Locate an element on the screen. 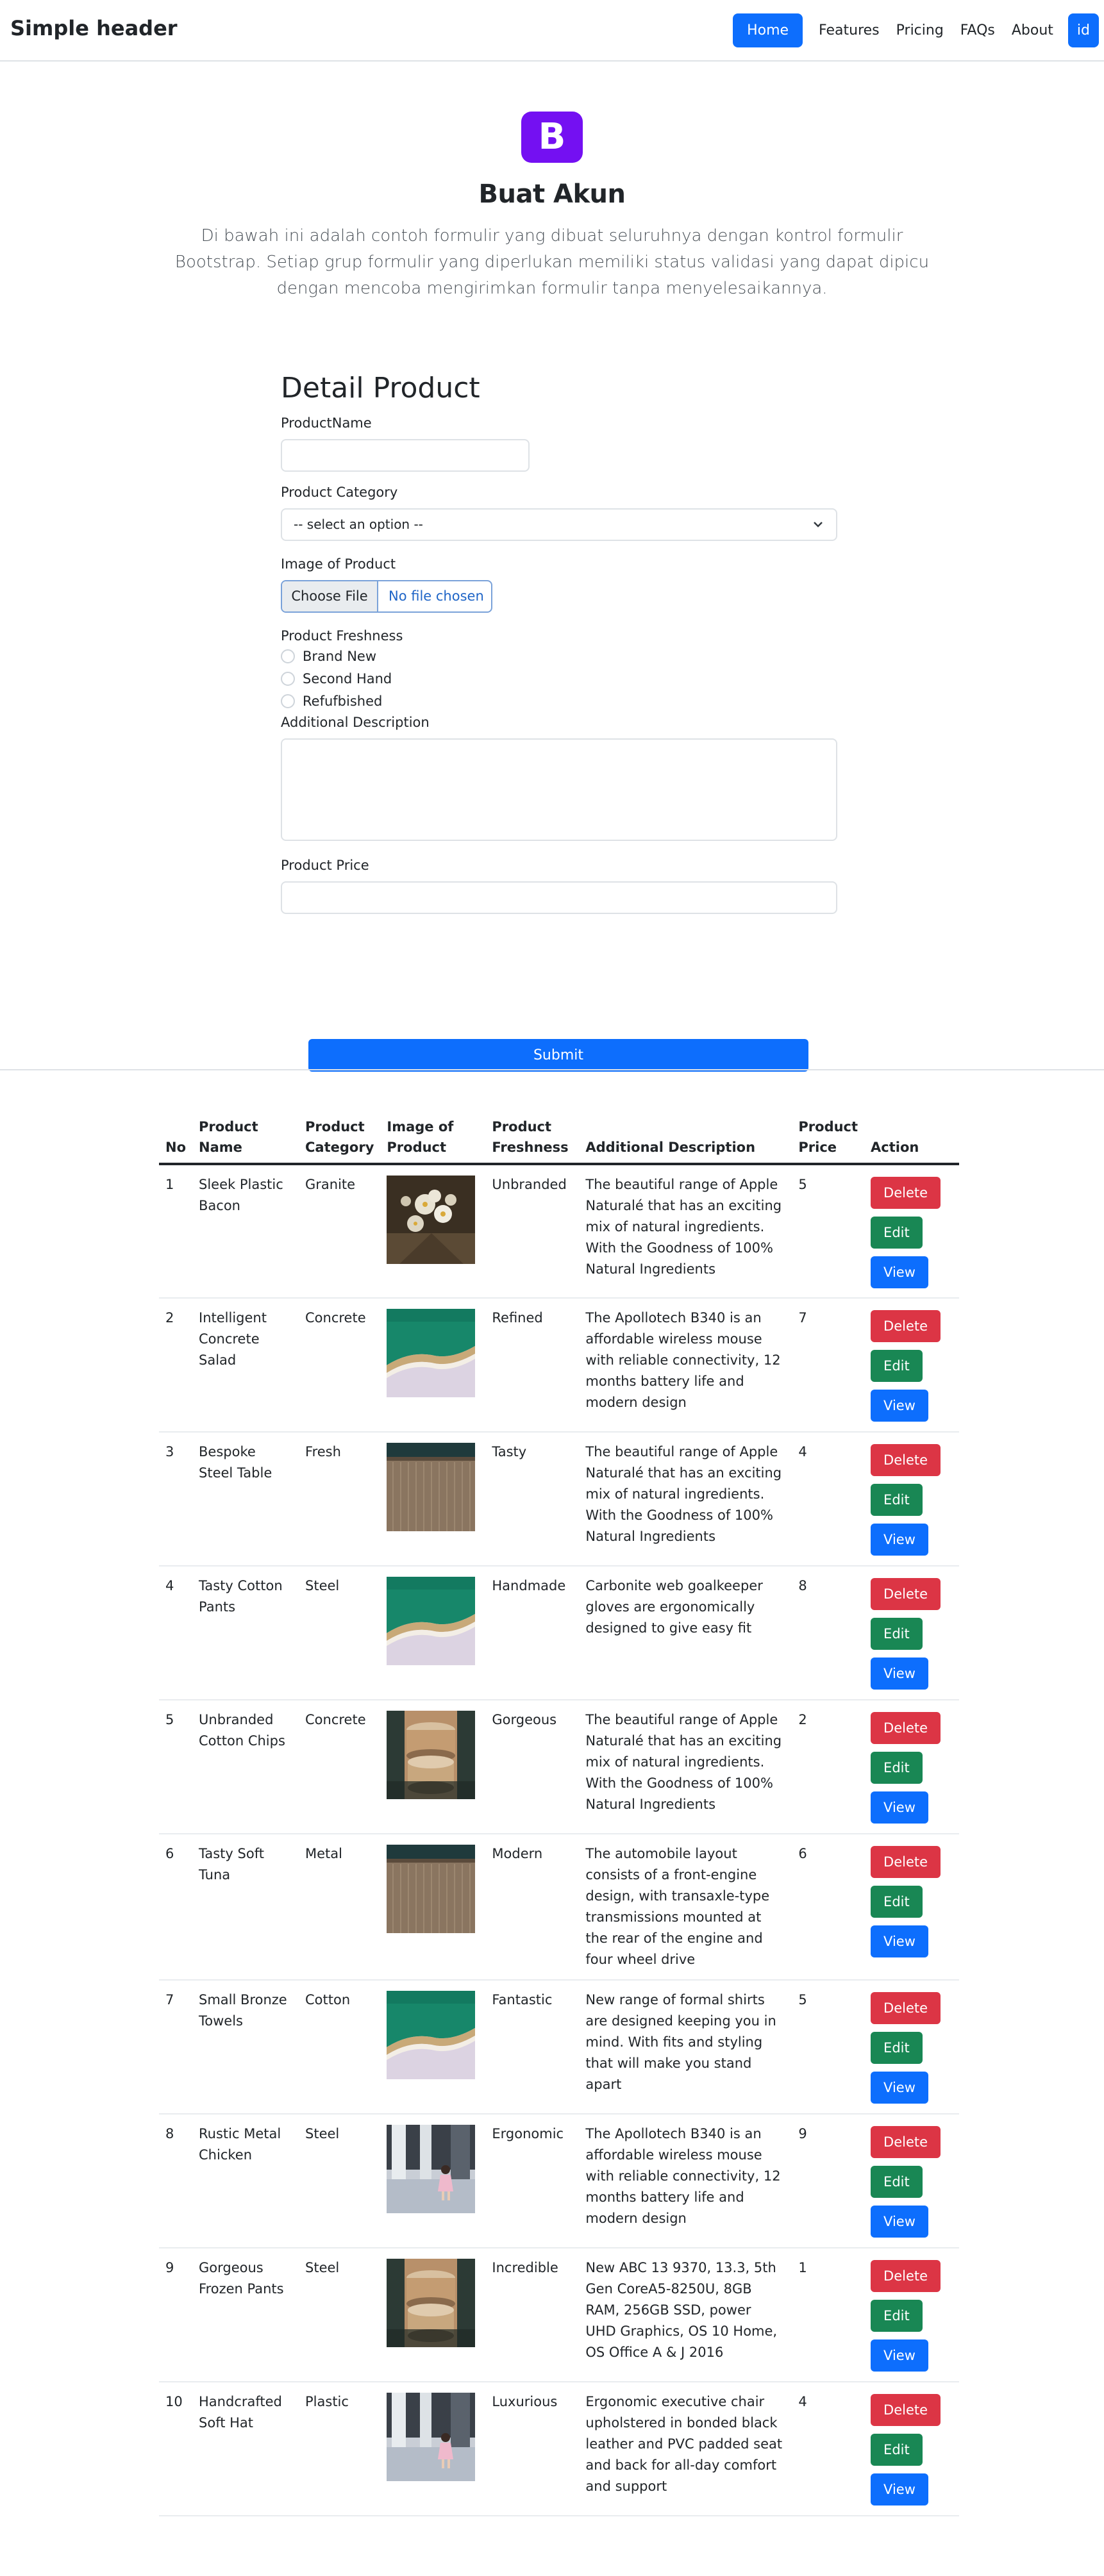  cell-product-category: Concrete is located at coordinates (340, 1767).